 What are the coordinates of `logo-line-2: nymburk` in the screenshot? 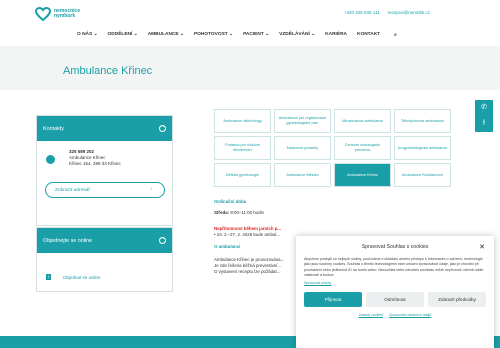 It's located at (65, 16).